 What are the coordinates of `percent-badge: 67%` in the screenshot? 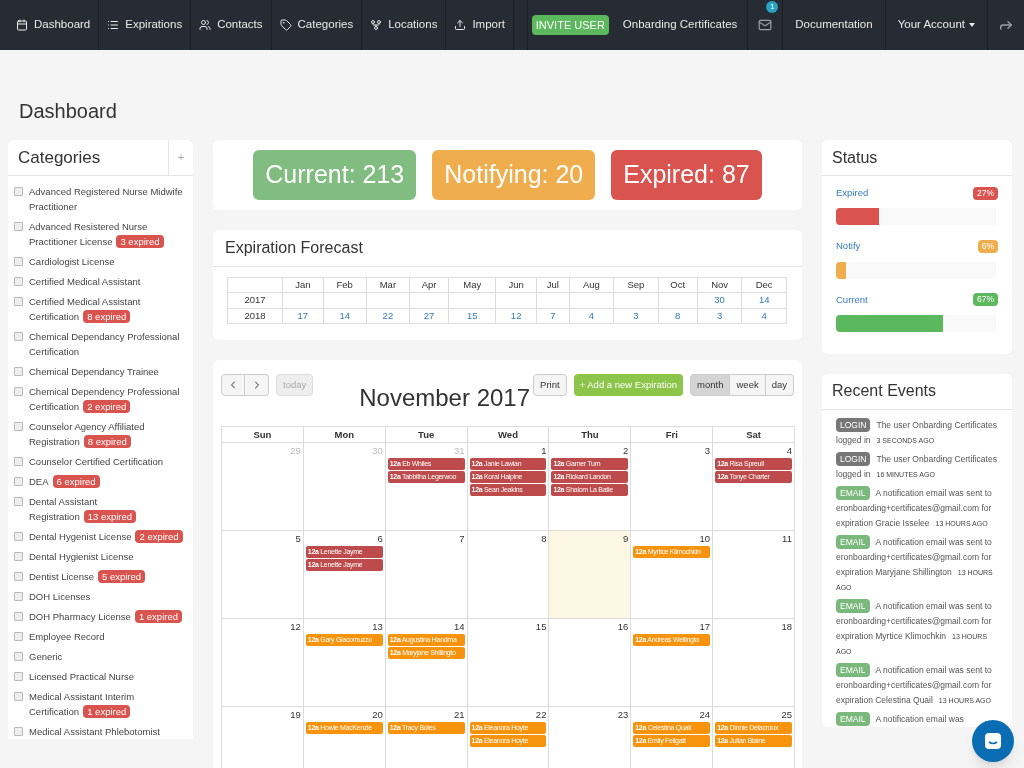 It's located at (985, 299).